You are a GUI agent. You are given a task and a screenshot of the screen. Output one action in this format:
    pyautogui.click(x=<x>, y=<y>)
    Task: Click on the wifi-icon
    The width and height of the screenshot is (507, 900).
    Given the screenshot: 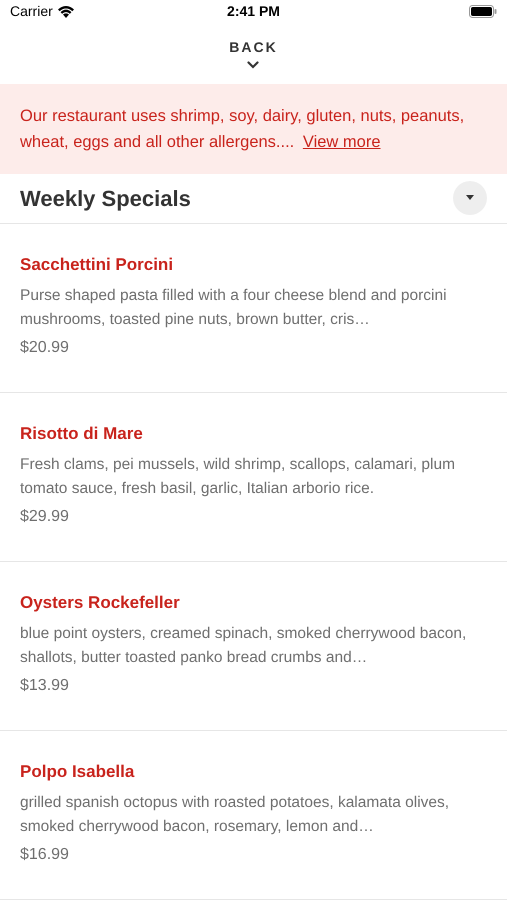 What is the action you would take?
    pyautogui.click(x=65, y=11)
    